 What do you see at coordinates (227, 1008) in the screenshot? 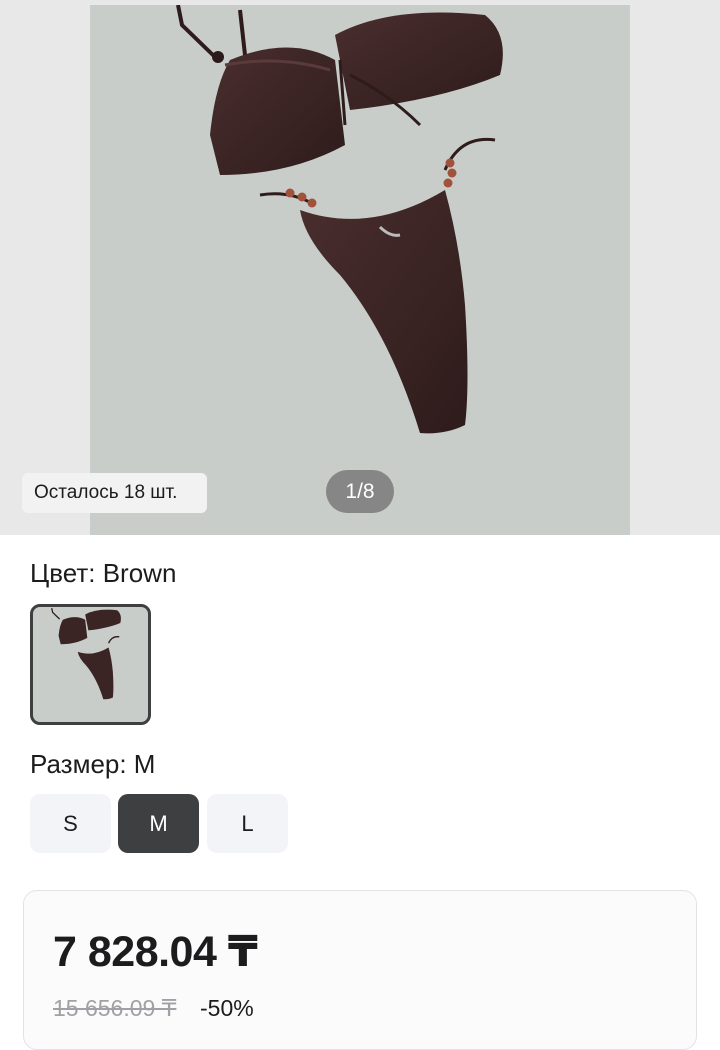
I see `discount-badge: -50%` at bounding box center [227, 1008].